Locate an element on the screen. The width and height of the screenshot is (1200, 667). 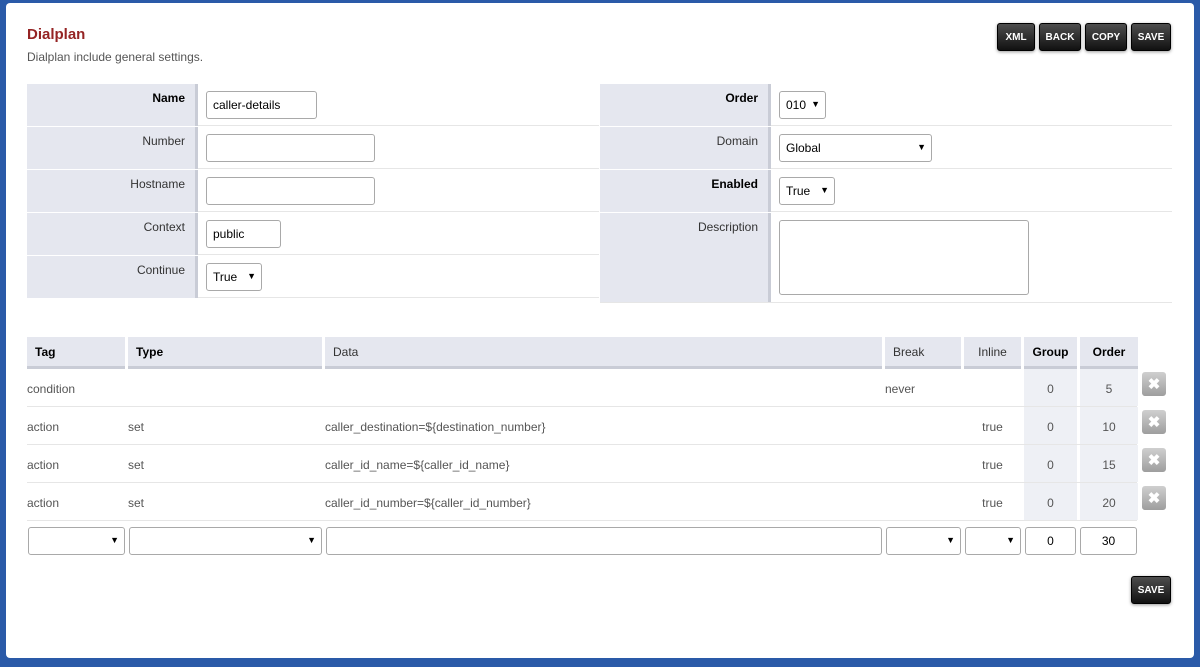
new-type-select: ▼ is located at coordinates (225, 541).